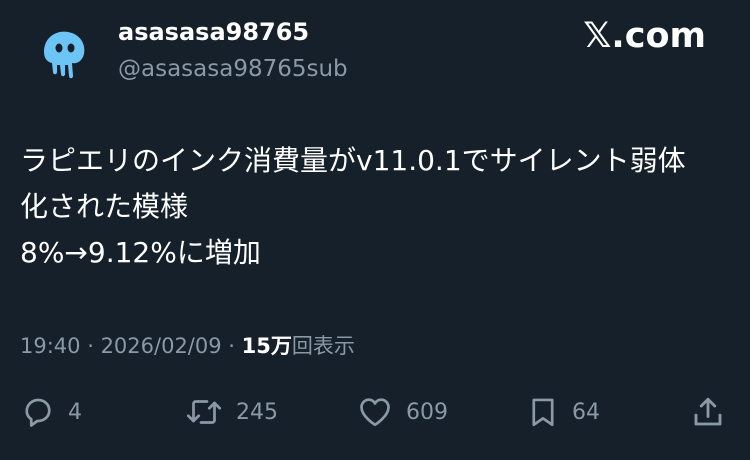 The height and width of the screenshot is (460, 750). I want to click on like-count: 609, so click(427, 412).